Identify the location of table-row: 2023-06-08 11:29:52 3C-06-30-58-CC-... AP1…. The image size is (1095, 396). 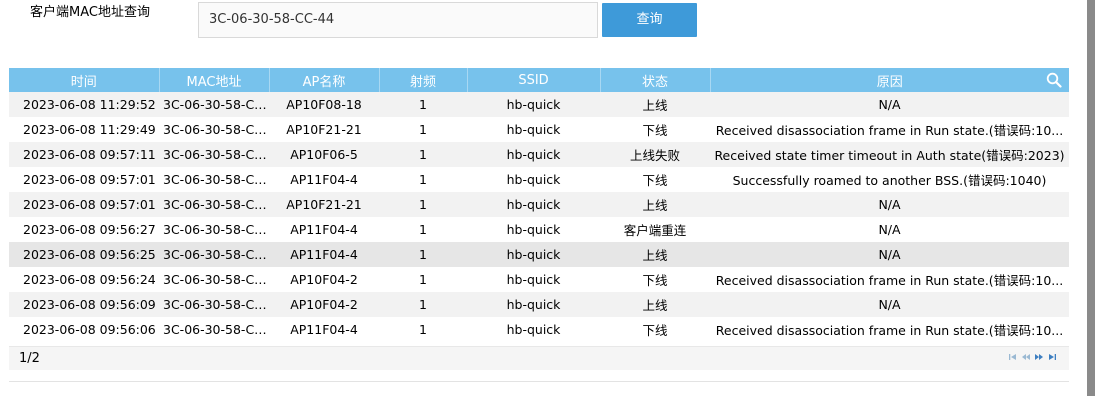
(539, 104).